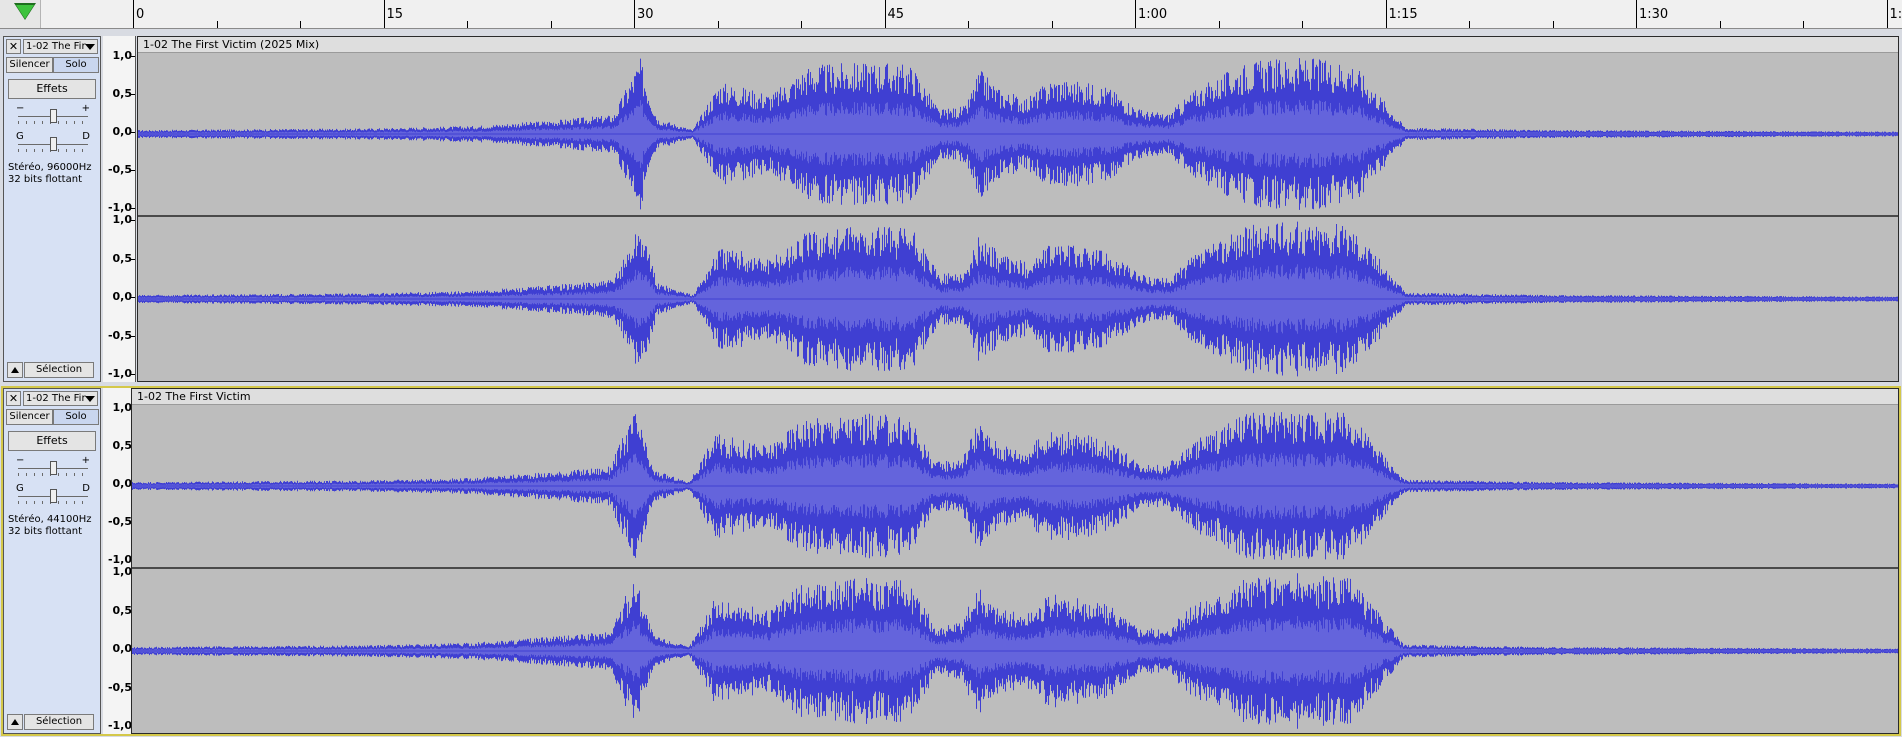 The height and width of the screenshot is (737, 1902). What do you see at coordinates (951, 14) in the screenshot?
I see `timeline-ruler: 0 15 30 45 1:00 1:15 1:30 1:45` at bounding box center [951, 14].